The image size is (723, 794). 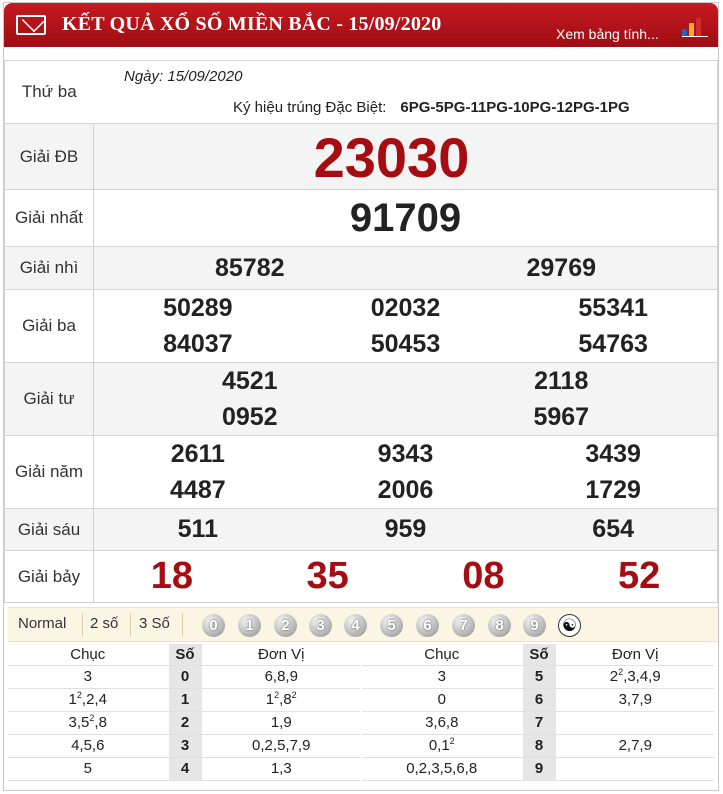 What do you see at coordinates (197, 453) in the screenshot?
I see `prize-number: 2611` at bounding box center [197, 453].